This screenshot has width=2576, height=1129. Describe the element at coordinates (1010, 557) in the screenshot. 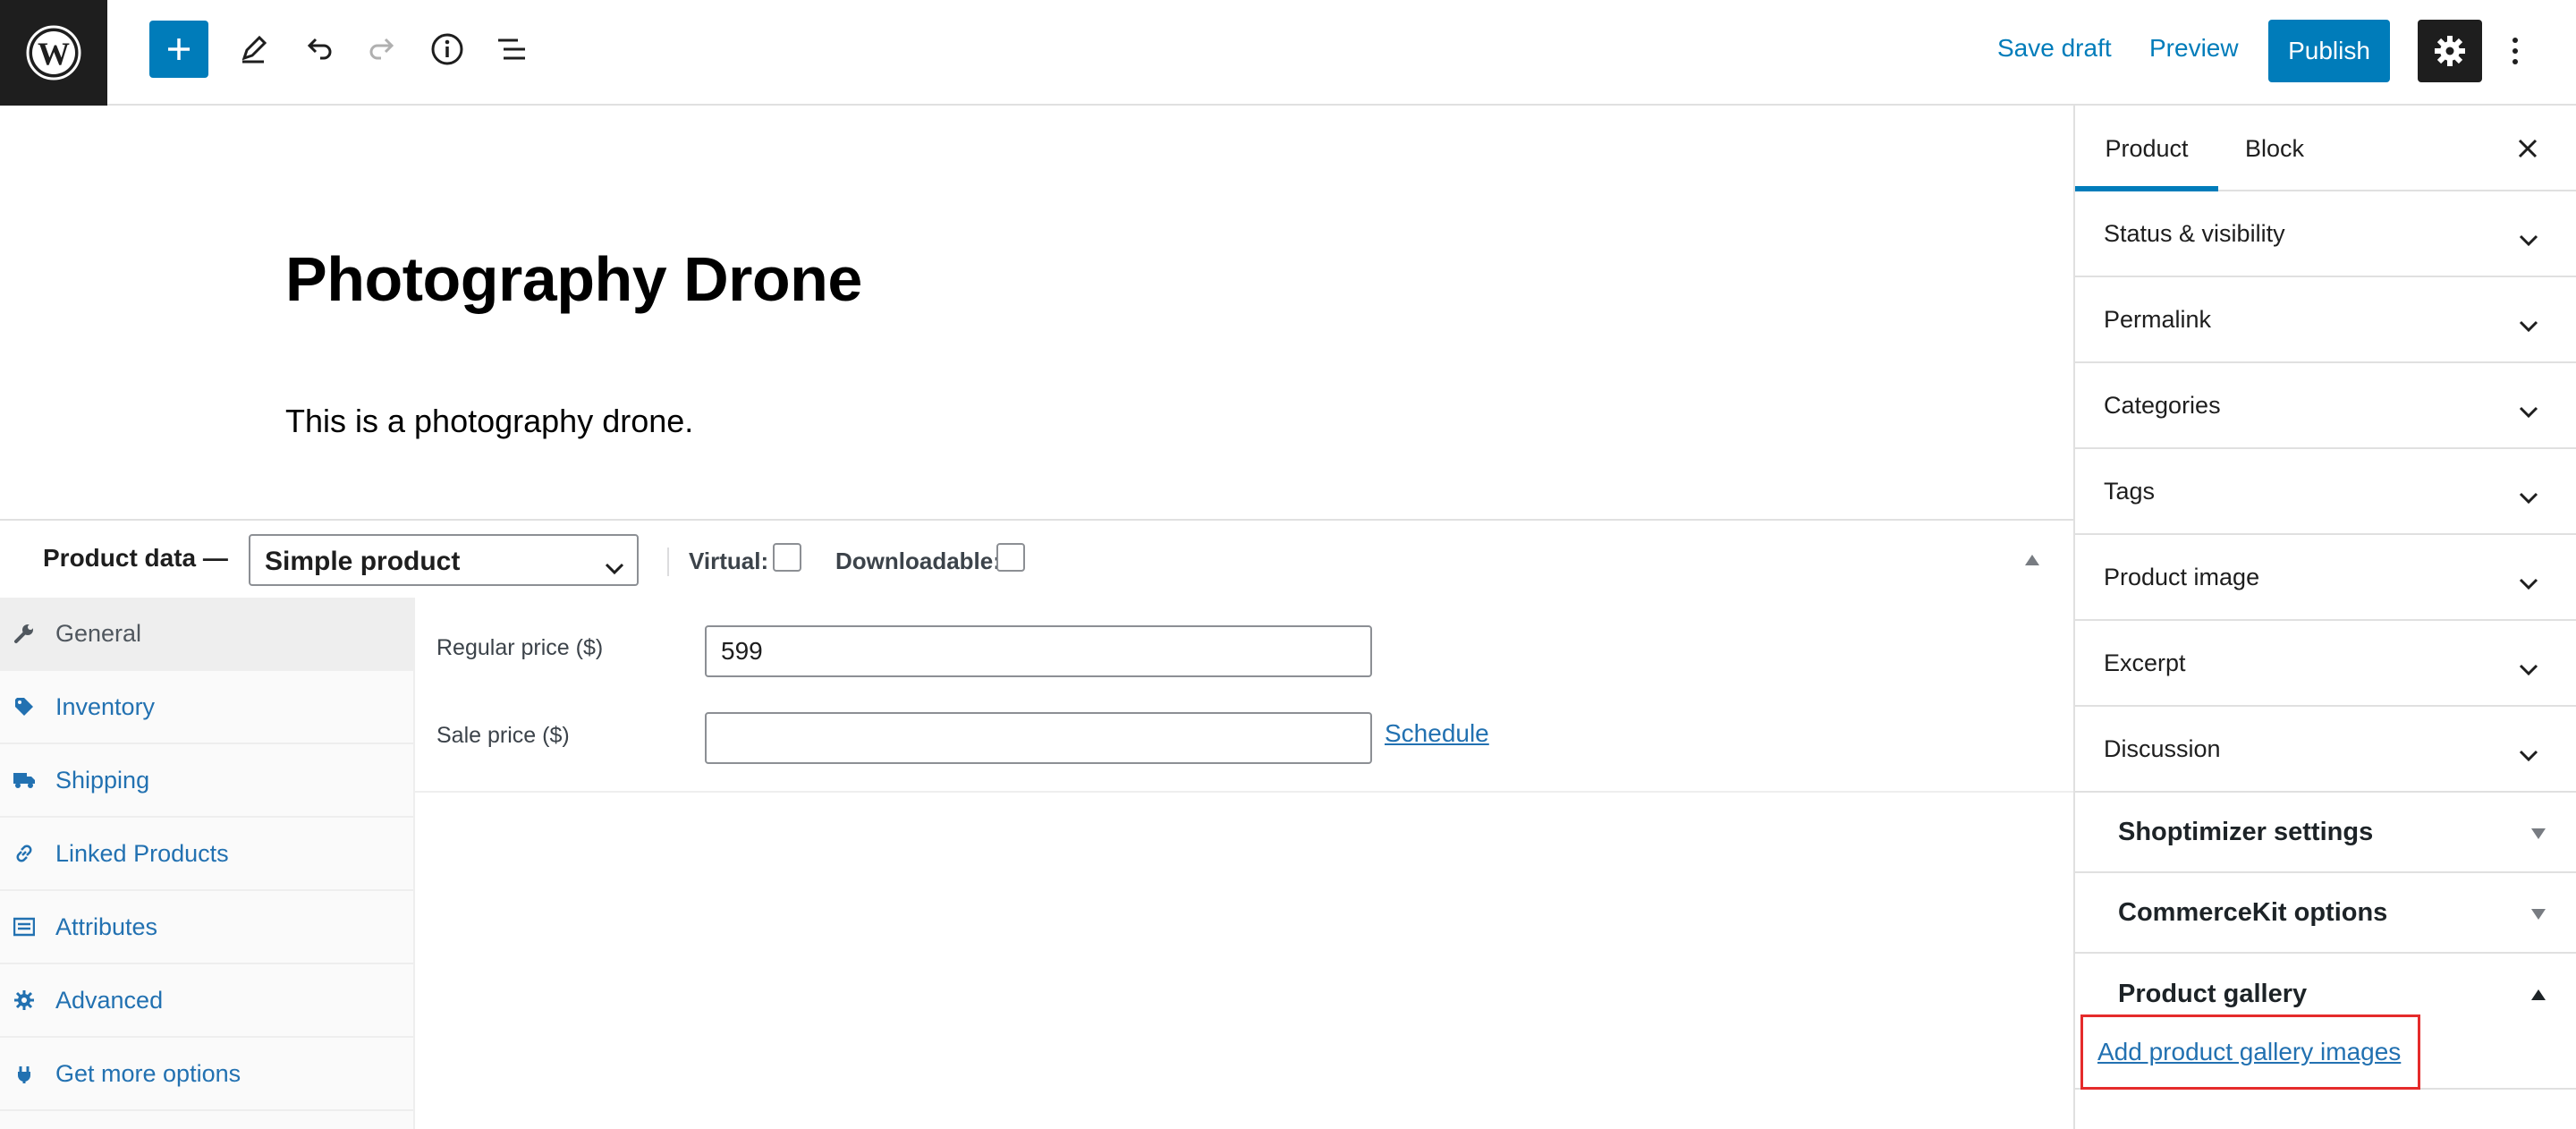

I see `downloadable-checkbox` at that location.